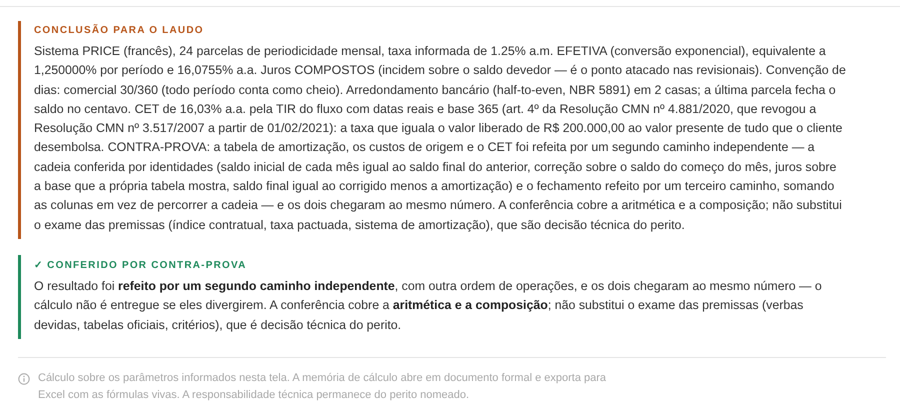 Image resolution: width=900 pixels, height=402 pixels. What do you see at coordinates (323, 386) in the screenshot?
I see `footnote-text: Cálculo sobre os parâmetros informados nesta tela. A memória de cálculo abre em documento formal e exporta para Excel com as fórmulas vivas. A responsabilidade técnica permanece do perito nomeado.` at bounding box center [323, 386].